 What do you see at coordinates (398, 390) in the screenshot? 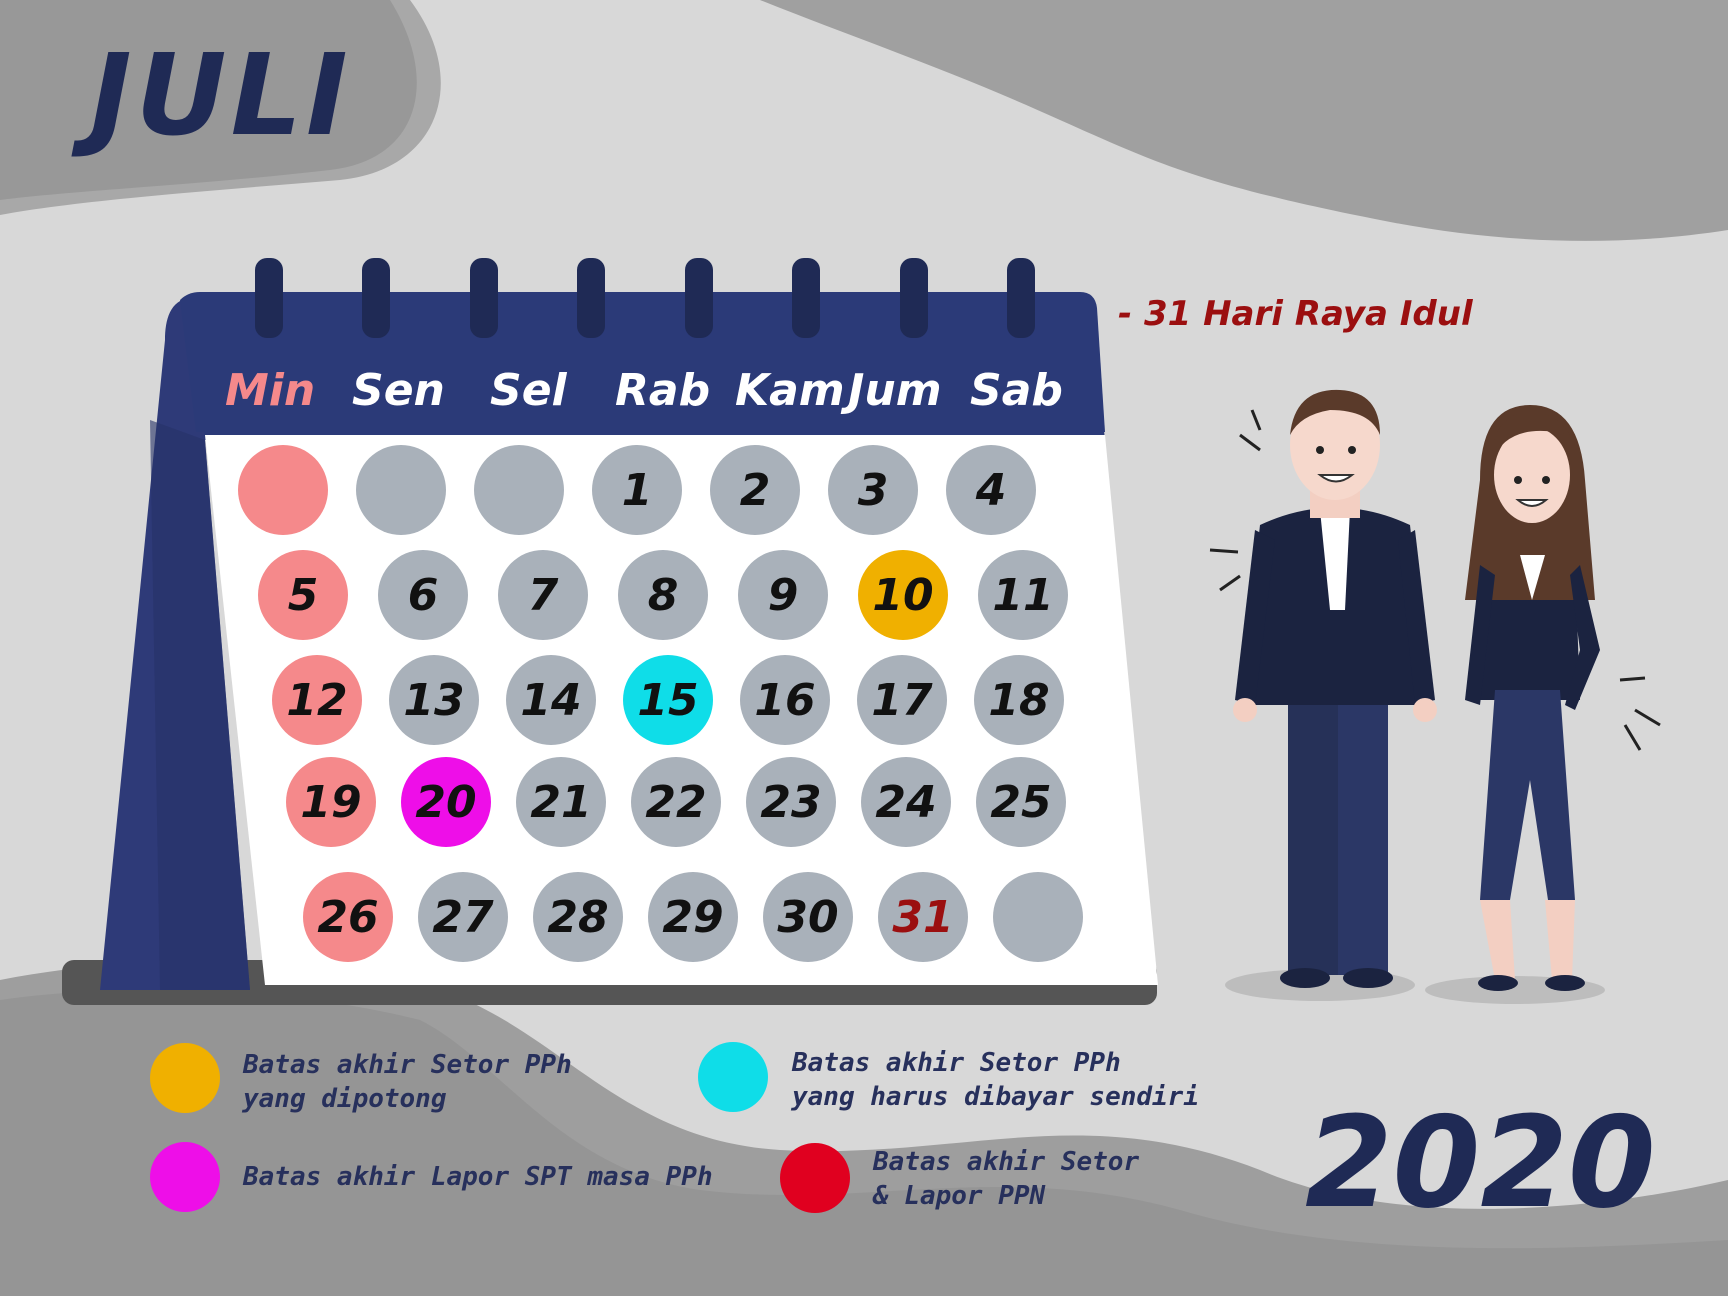
I see `weekday-label: Sen` at bounding box center [398, 390].